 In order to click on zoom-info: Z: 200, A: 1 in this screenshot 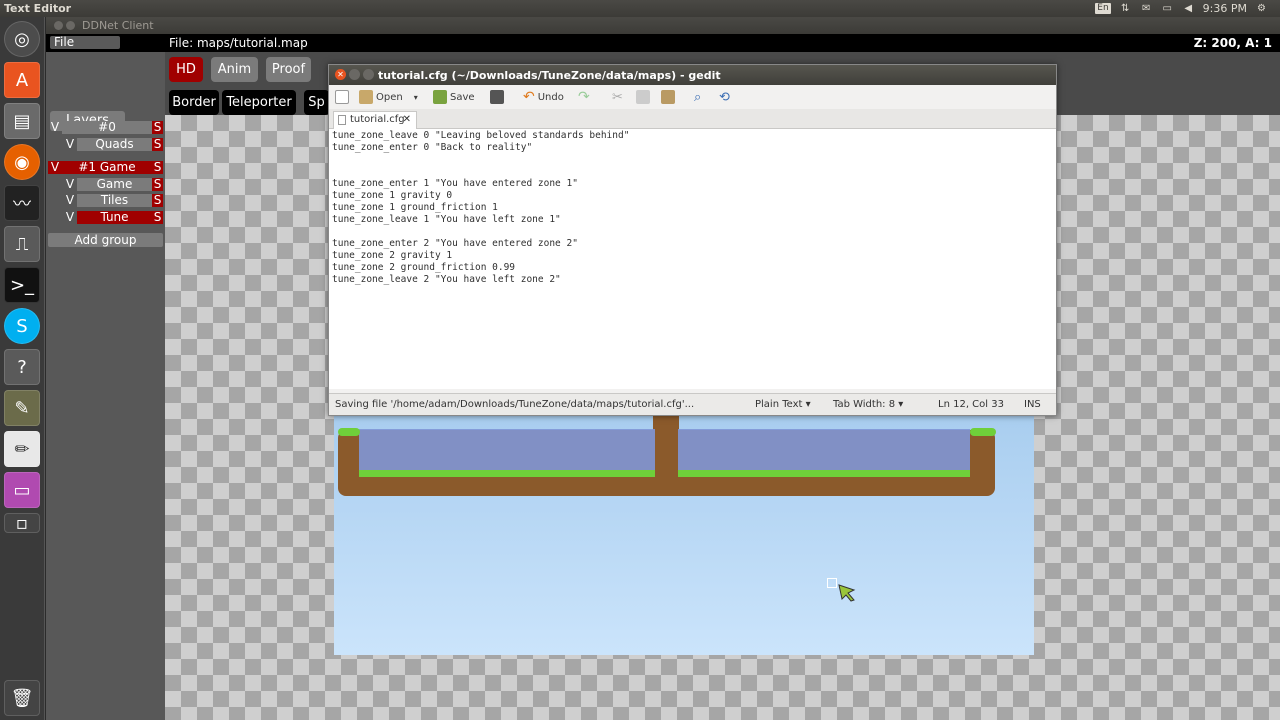, I will do `click(1232, 43)`.